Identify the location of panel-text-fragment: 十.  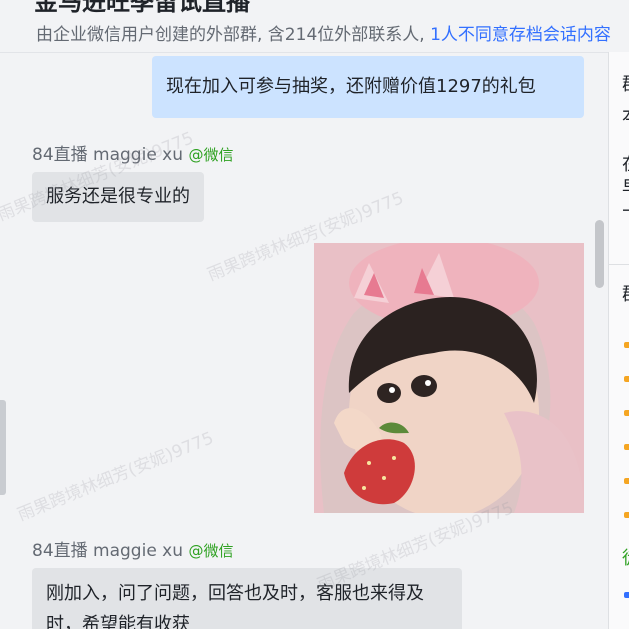
(625, 211).